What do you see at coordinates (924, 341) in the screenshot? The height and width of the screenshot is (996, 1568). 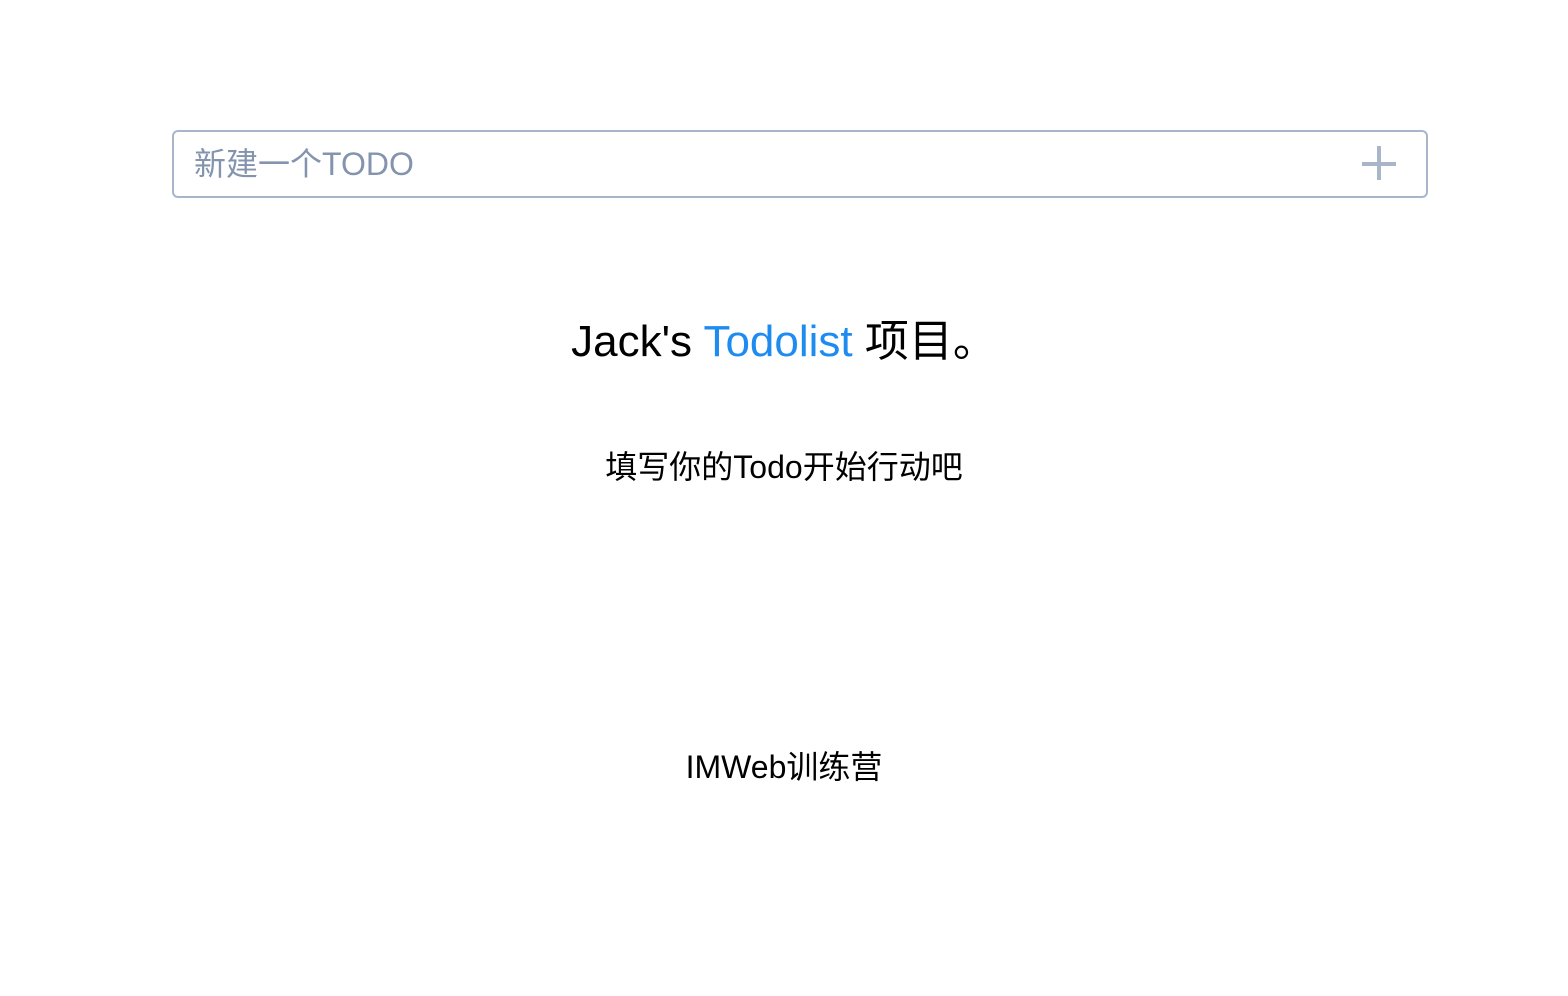 I see `title-suffix: 项目。` at bounding box center [924, 341].